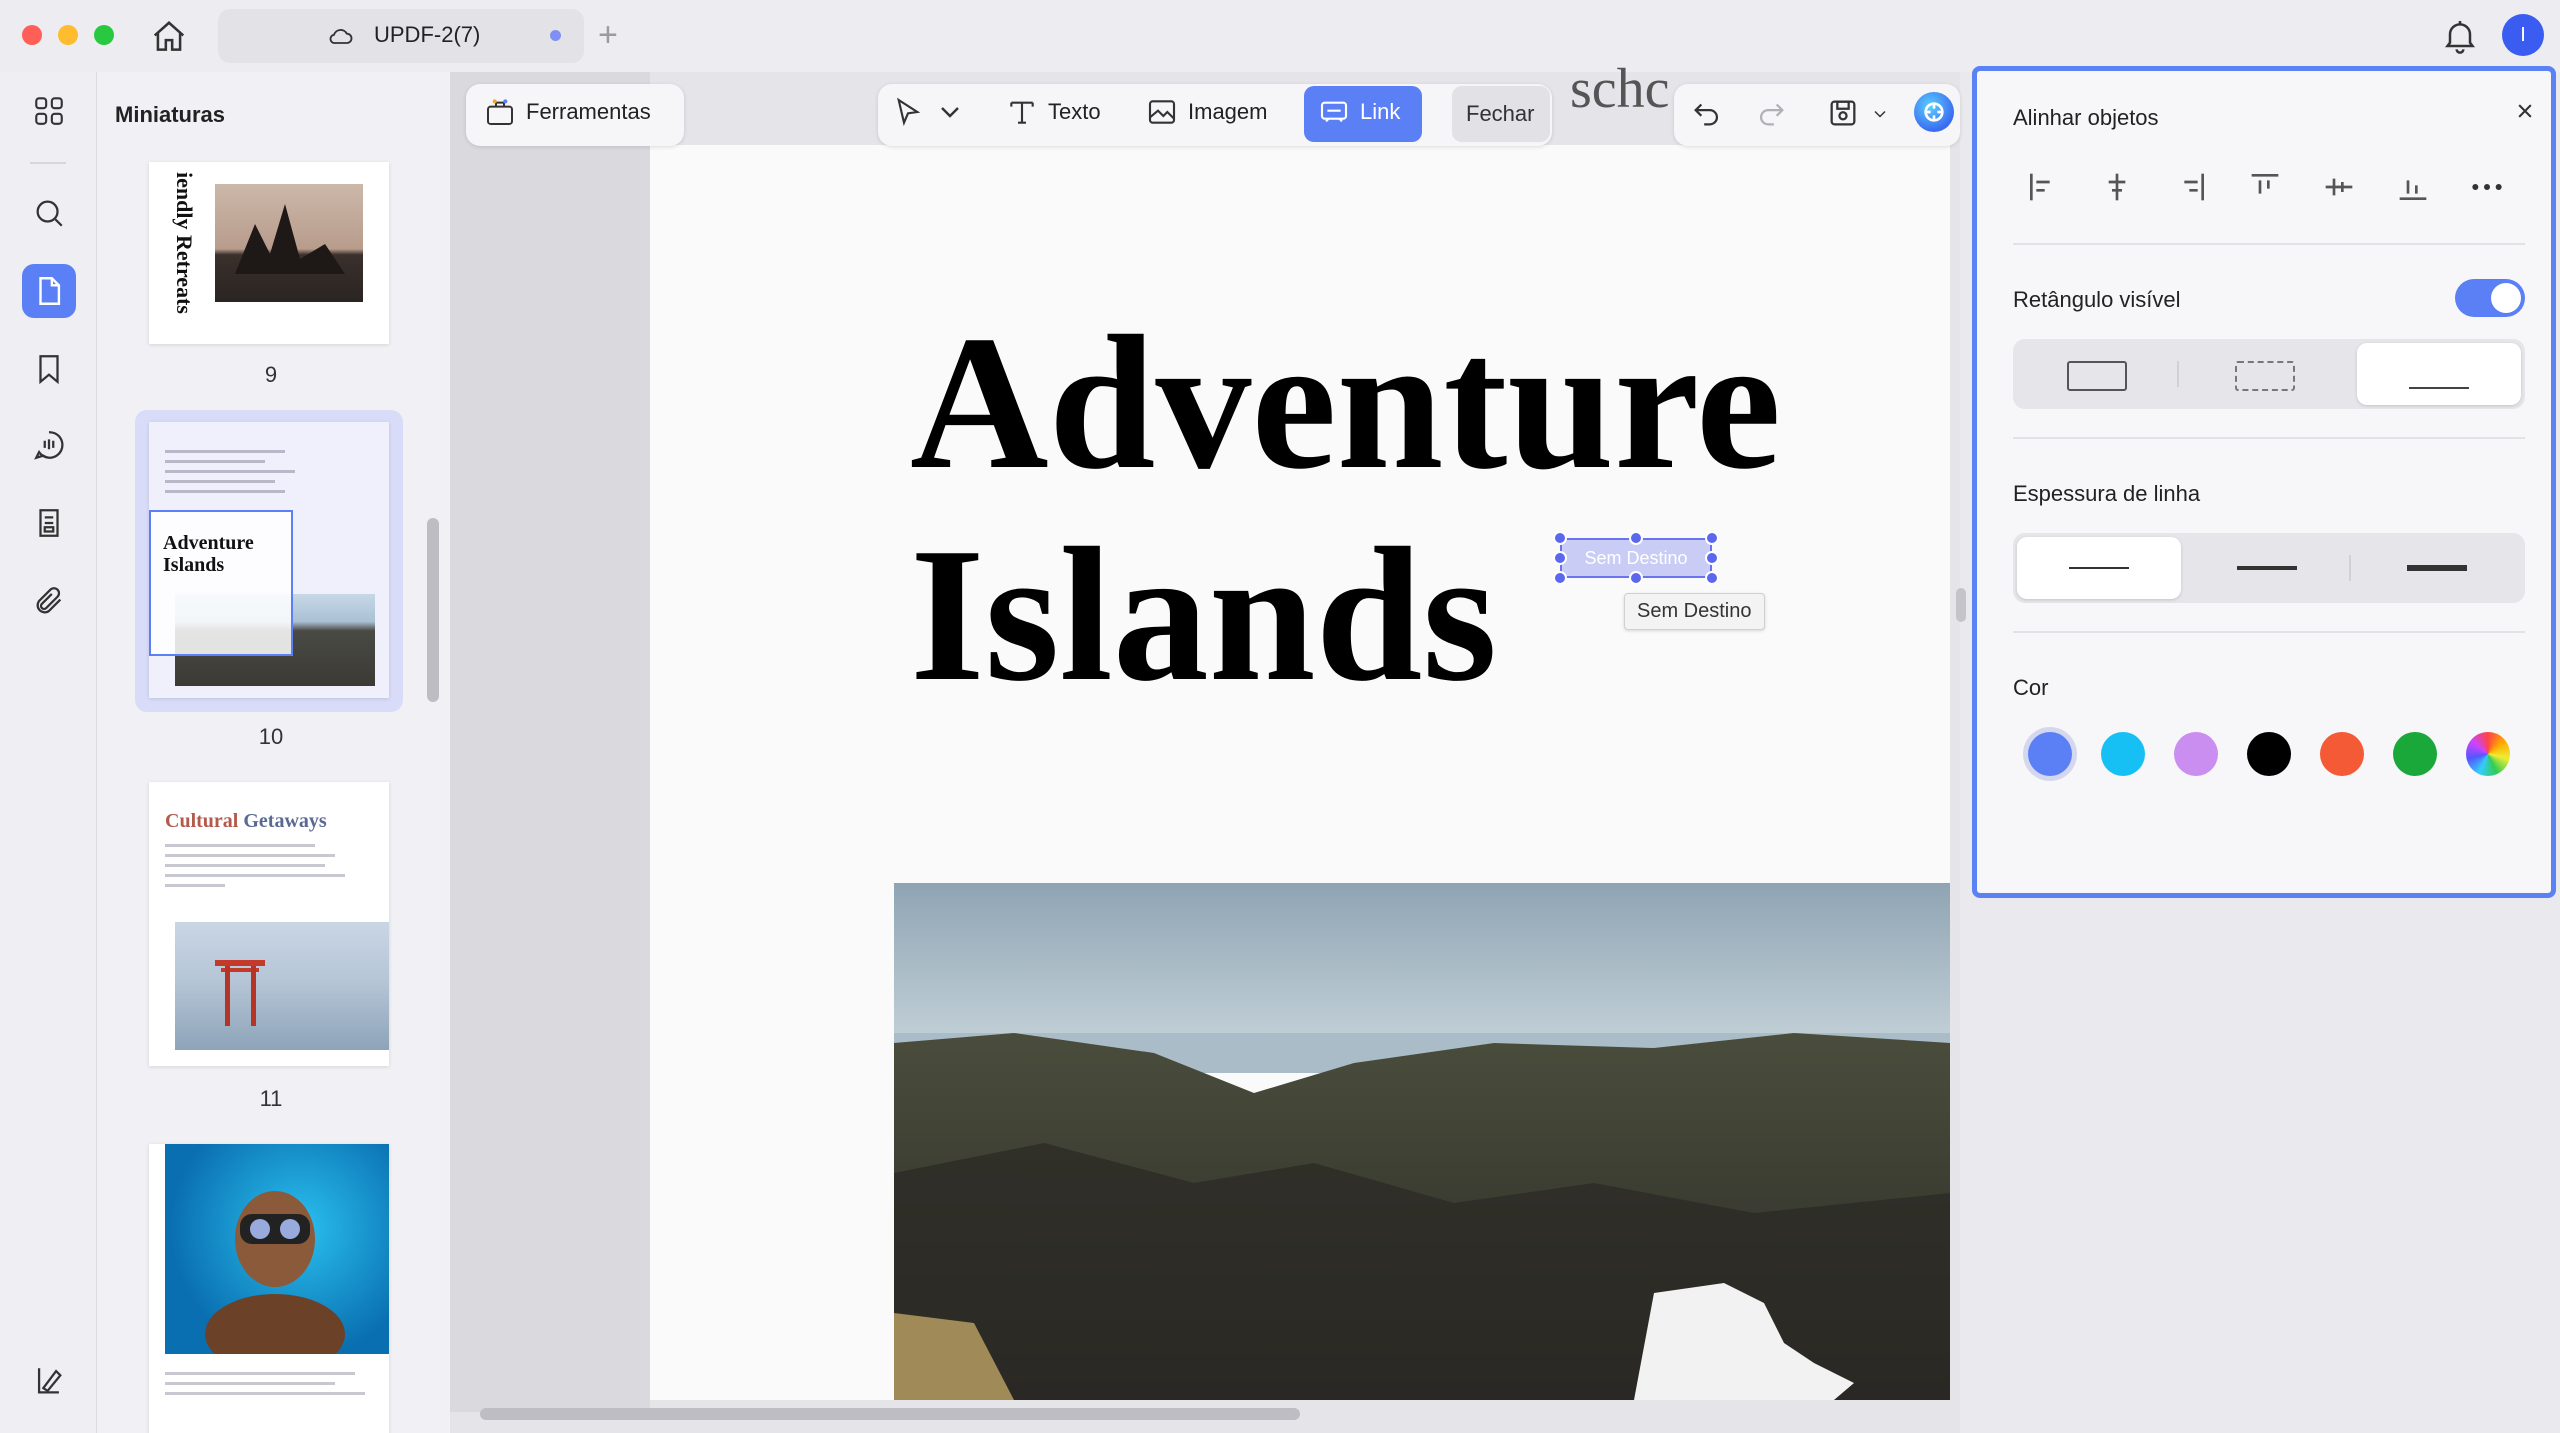 This screenshot has width=2560, height=1433. Describe the element at coordinates (2439, 388) in the screenshot. I see `underline-shape` at that location.